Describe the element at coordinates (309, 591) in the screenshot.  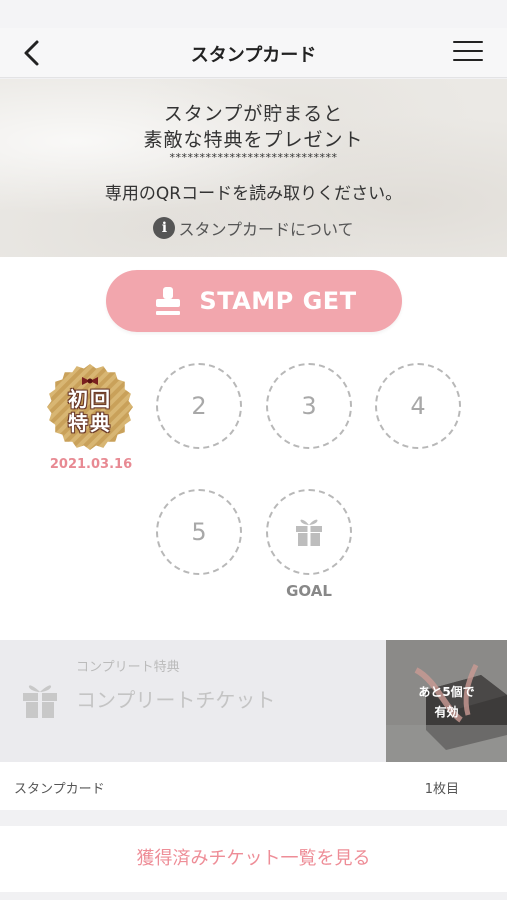
I see `goal-label: GOAL` at that location.